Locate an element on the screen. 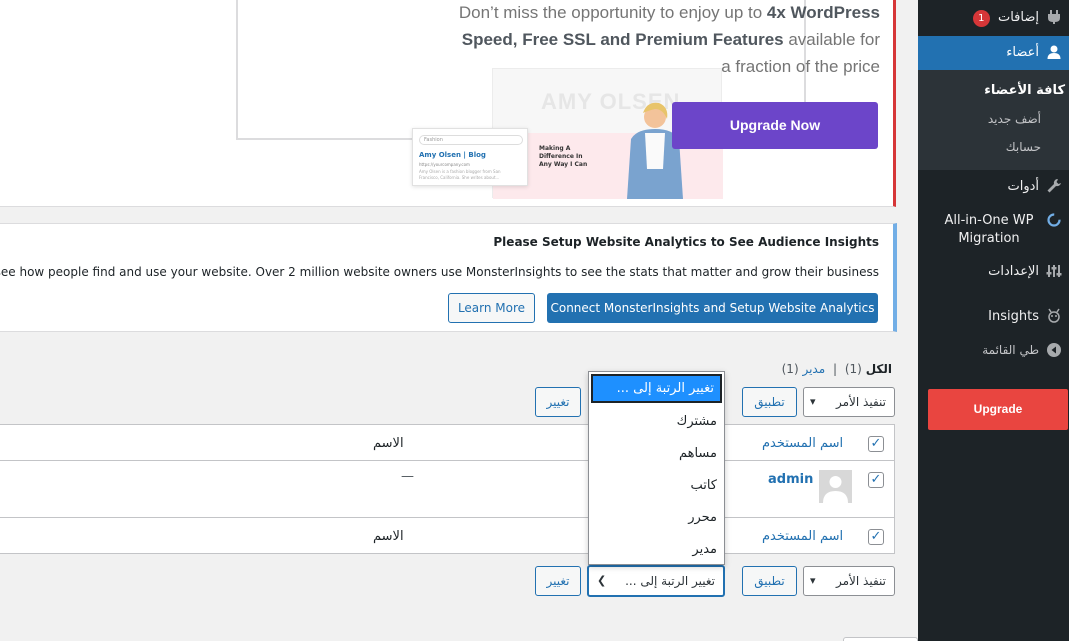 The width and height of the screenshot is (1069, 641). select-all-checkbox-footer: ✓ is located at coordinates (876, 537).